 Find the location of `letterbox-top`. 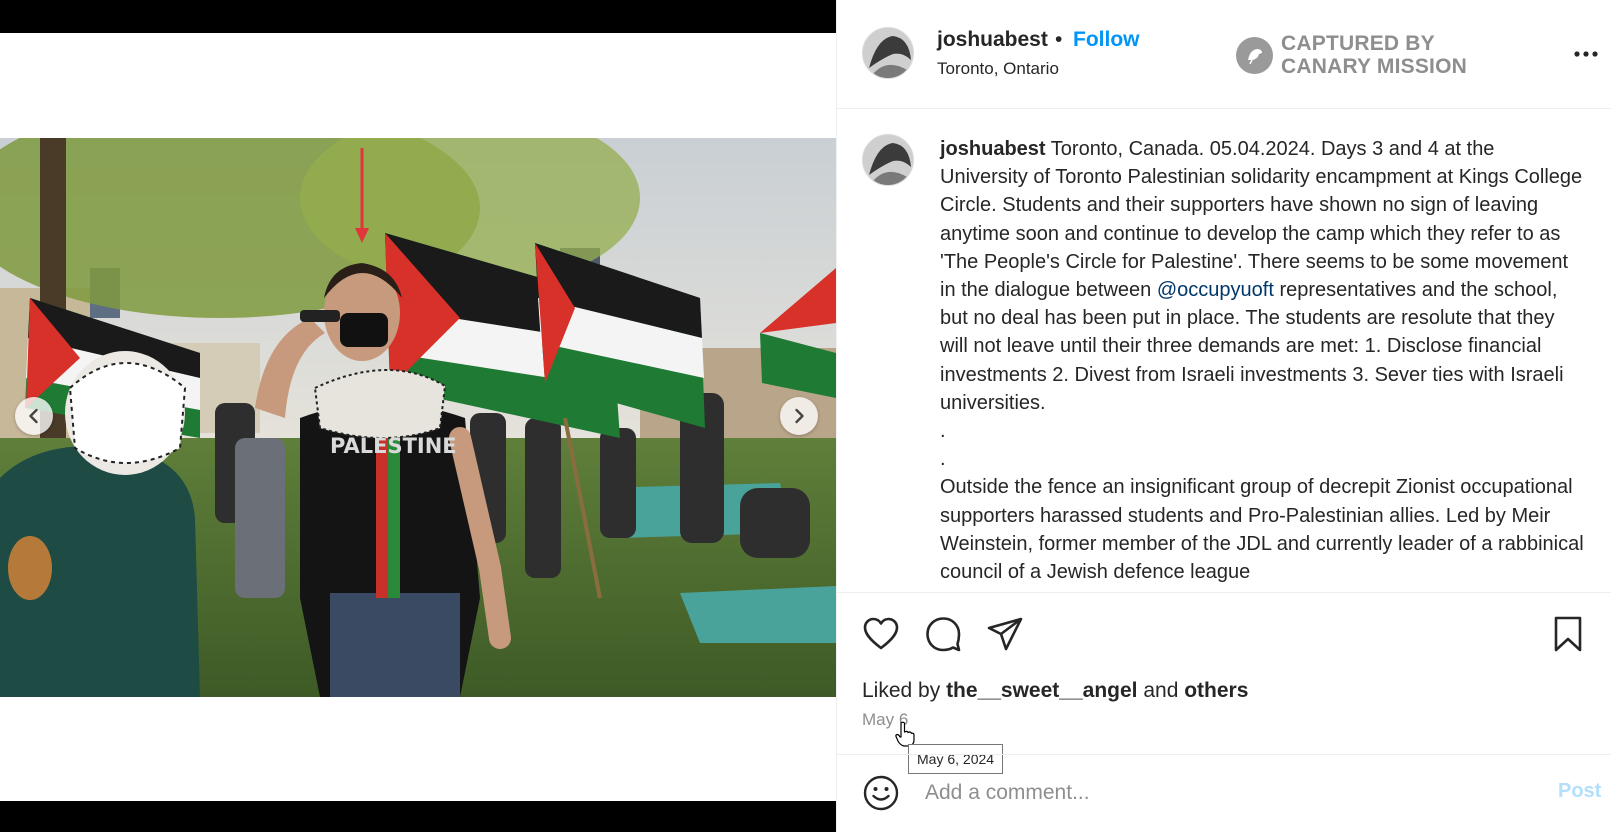

letterbox-top is located at coordinates (418, 16).